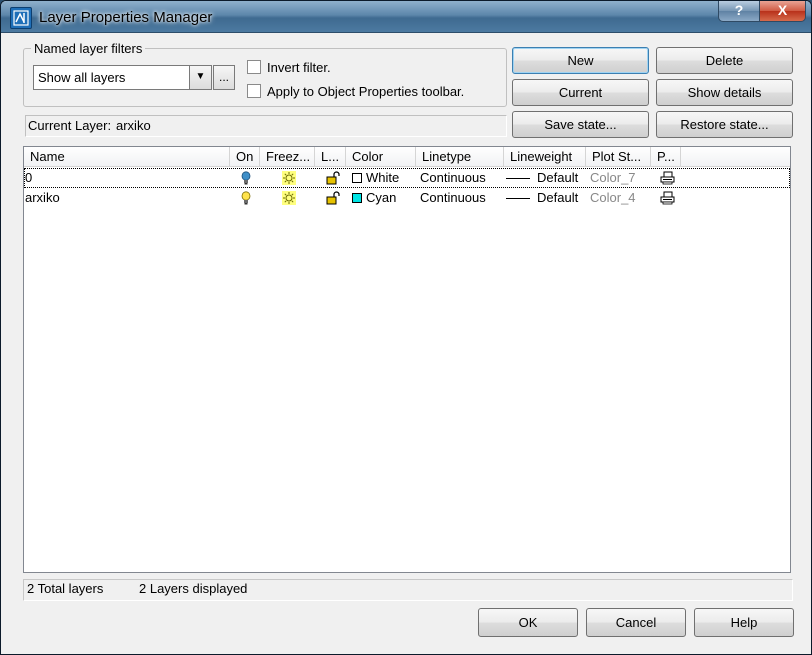 The height and width of the screenshot is (655, 812). What do you see at coordinates (42, 197) in the screenshot?
I see `layer-name: arxiko` at bounding box center [42, 197].